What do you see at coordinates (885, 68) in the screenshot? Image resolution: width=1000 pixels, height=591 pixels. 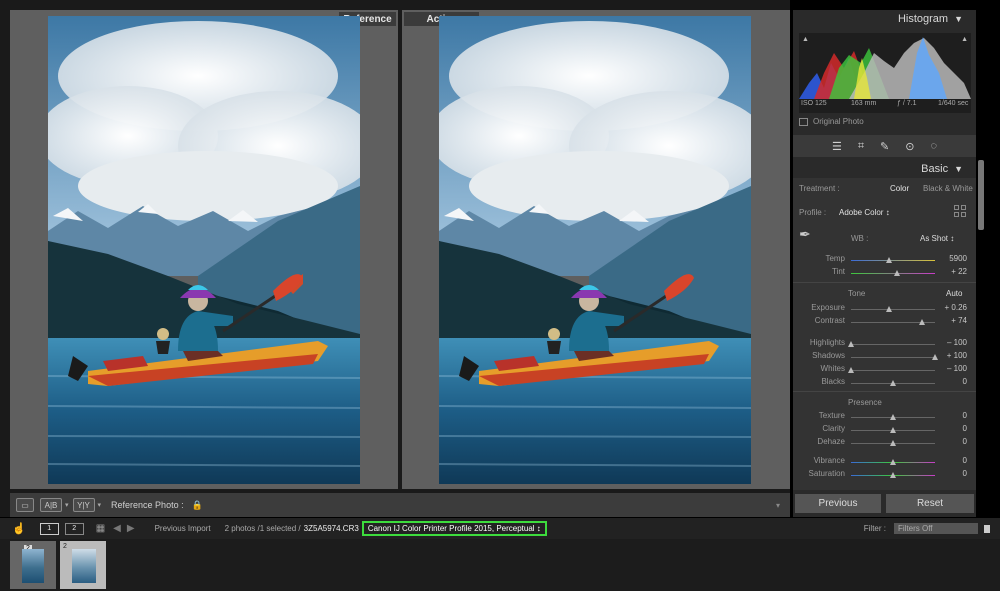 I see `histogram-plot` at bounding box center [885, 68].